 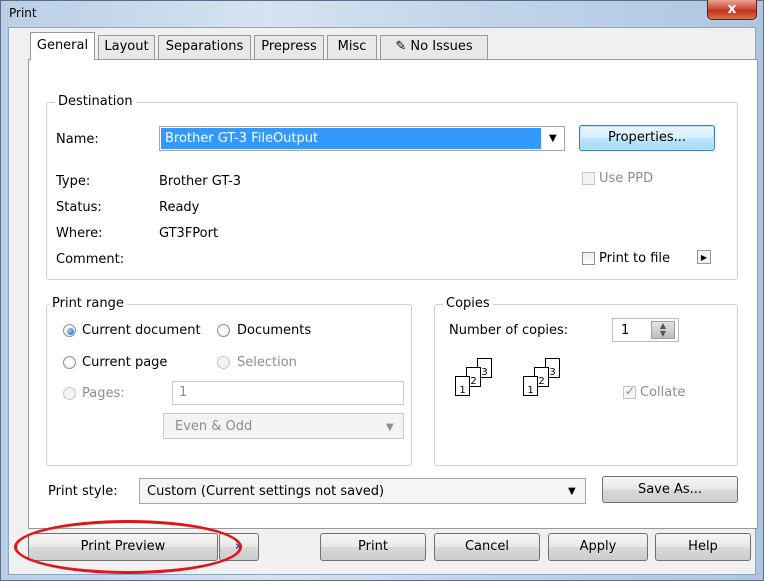 I want to click on pages-value: 1, so click(x=183, y=392).